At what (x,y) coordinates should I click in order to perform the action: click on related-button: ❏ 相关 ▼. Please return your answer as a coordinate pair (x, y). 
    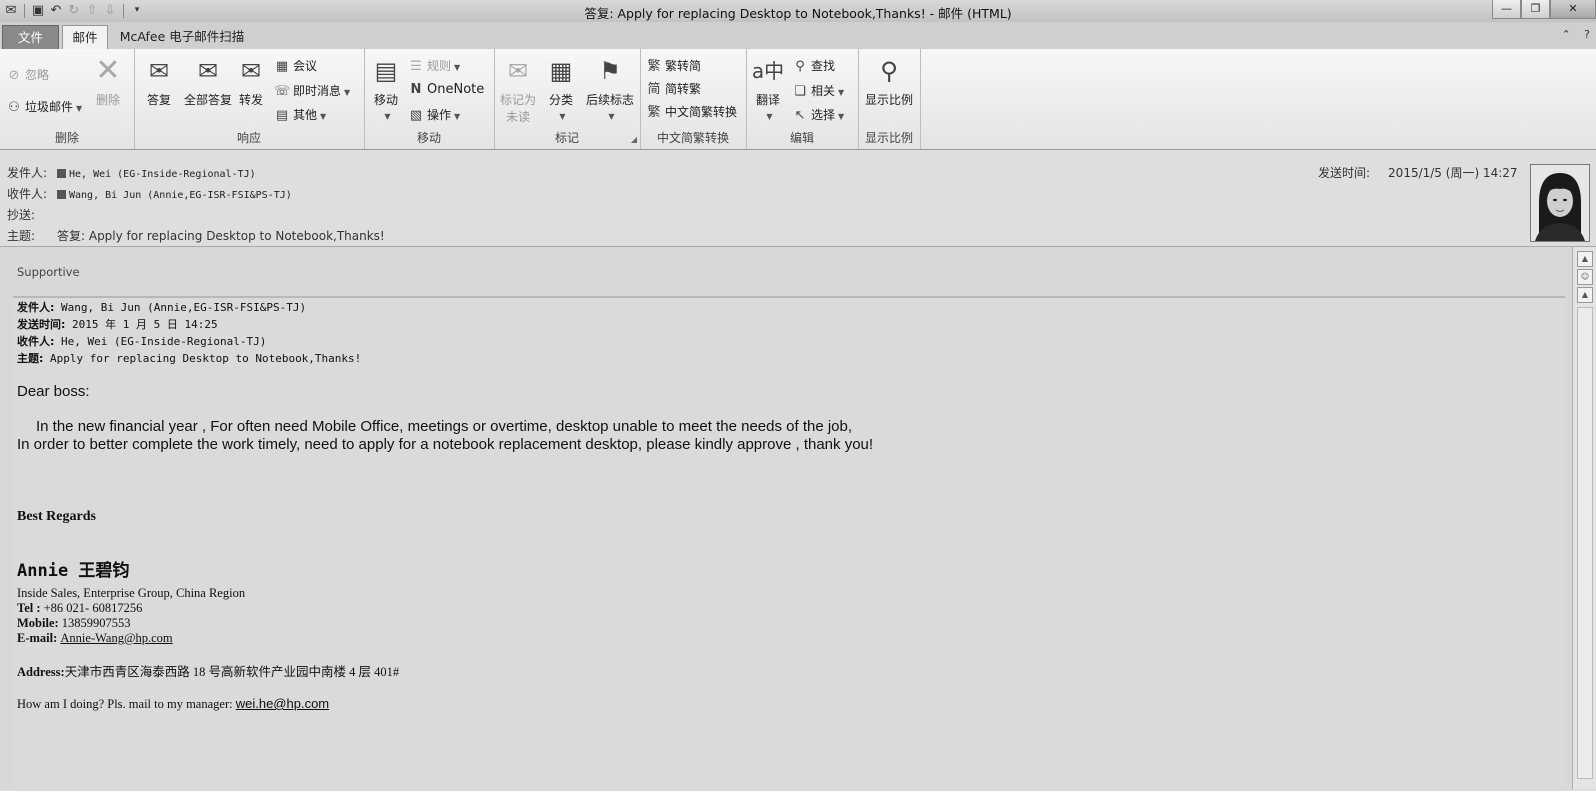
    Looking at the image, I should click on (818, 90).